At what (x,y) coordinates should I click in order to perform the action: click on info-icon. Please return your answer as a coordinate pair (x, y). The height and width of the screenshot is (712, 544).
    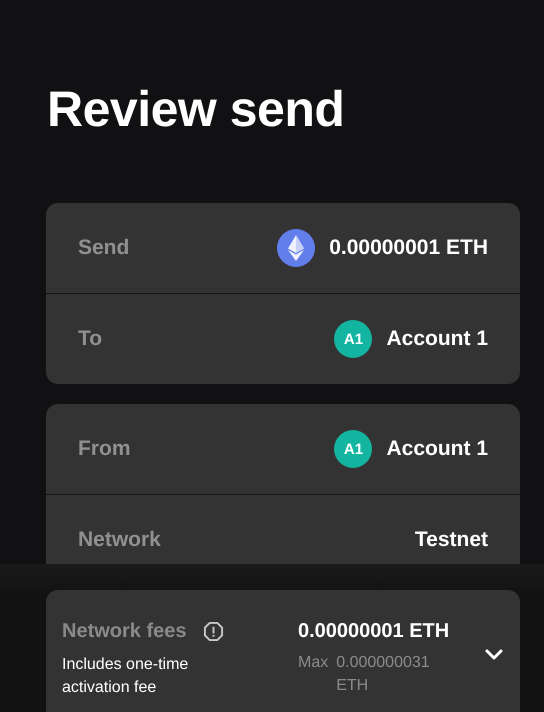
    Looking at the image, I should click on (213, 631).